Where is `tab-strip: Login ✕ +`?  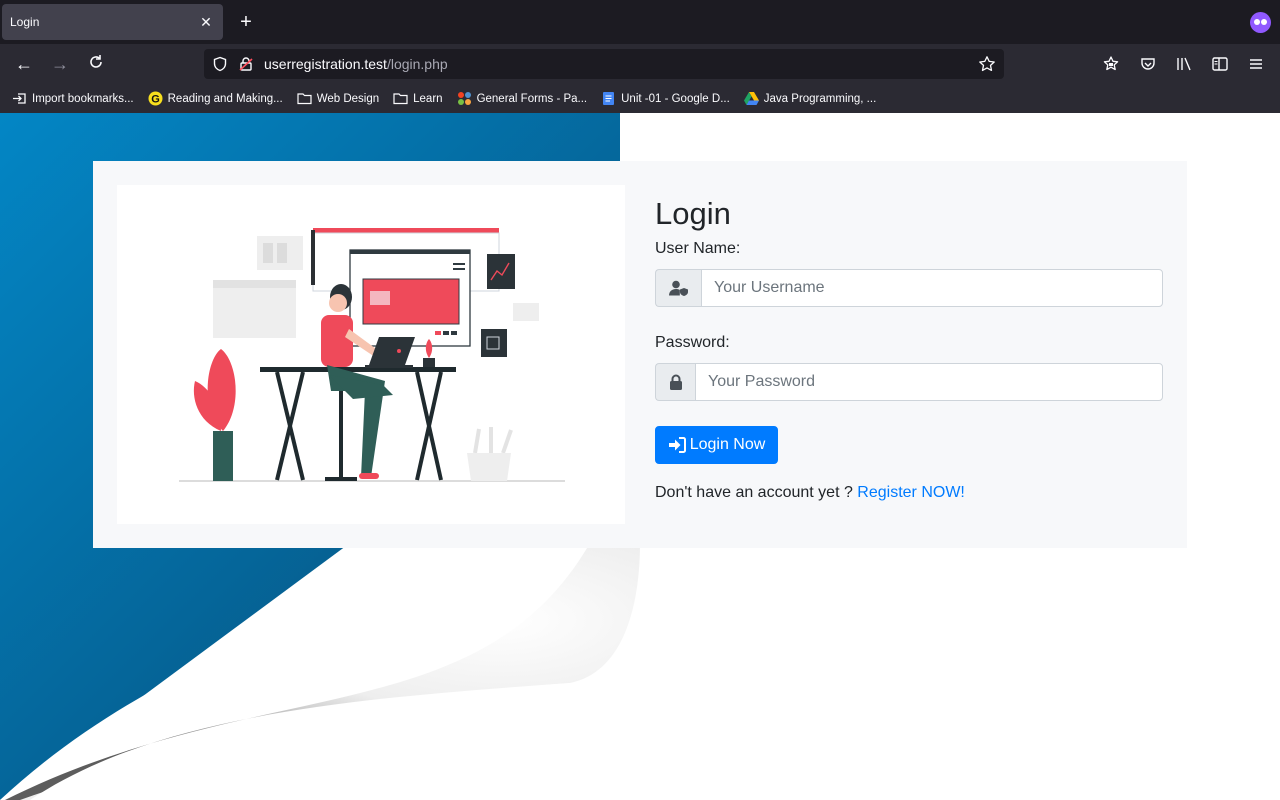 tab-strip: Login ✕ + is located at coordinates (640, 22).